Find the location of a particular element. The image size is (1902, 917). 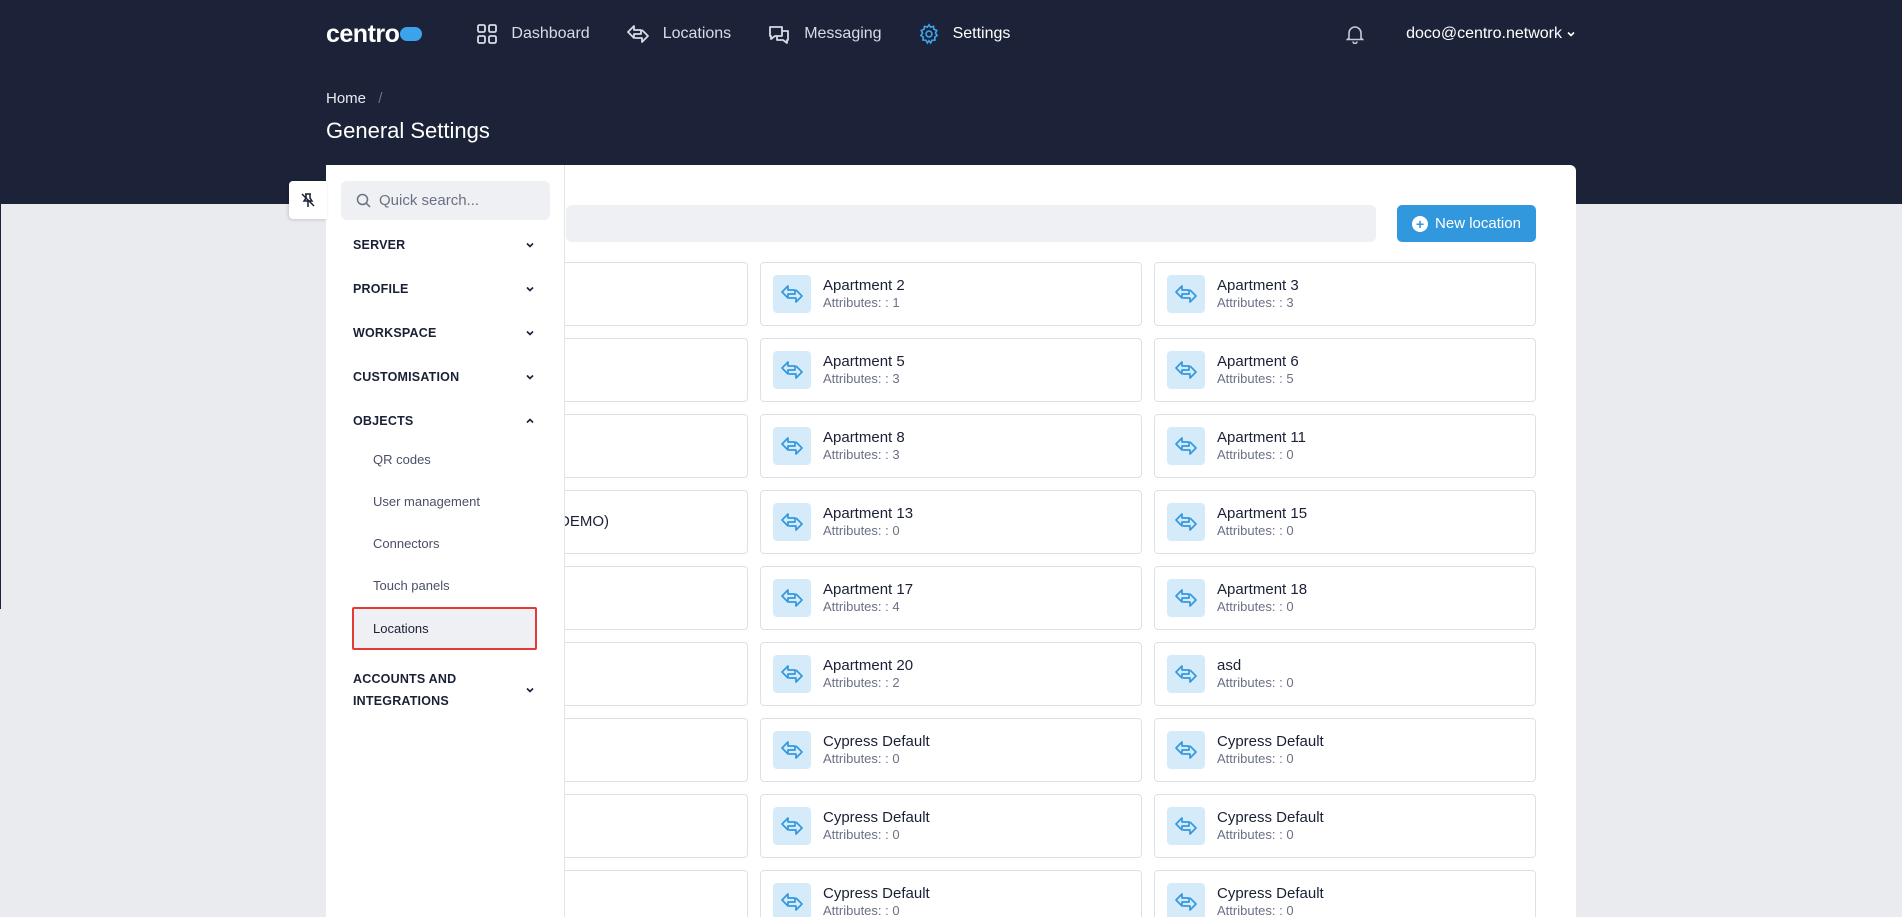

section-workspace: WORKSPACE is located at coordinates (444, 333).